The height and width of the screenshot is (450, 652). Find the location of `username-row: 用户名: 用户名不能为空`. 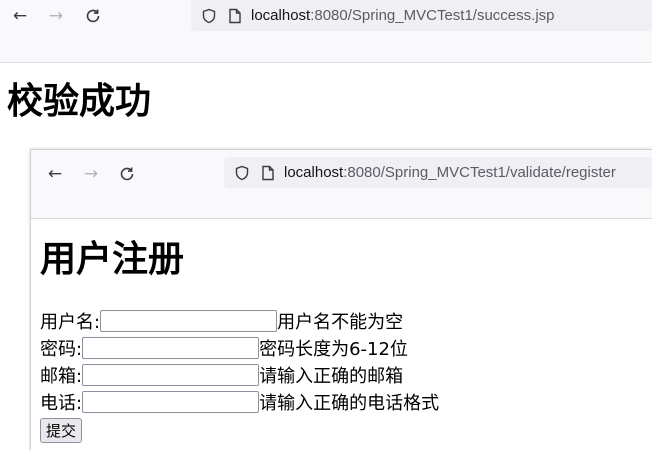

username-row: 用户名: 用户名不能为空 is located at coordinates (239, 320).